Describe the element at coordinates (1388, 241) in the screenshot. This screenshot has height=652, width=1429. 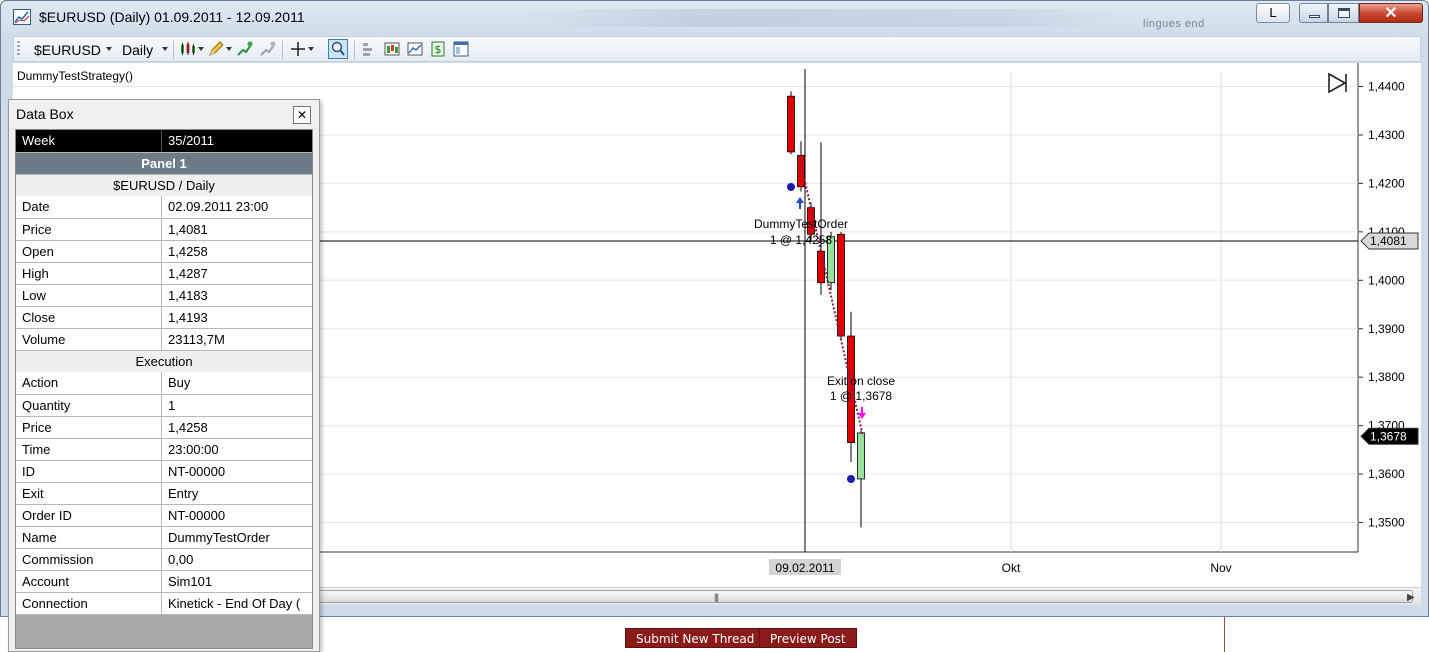
I see `crosshair-price-tag: 1,4081` at that location.